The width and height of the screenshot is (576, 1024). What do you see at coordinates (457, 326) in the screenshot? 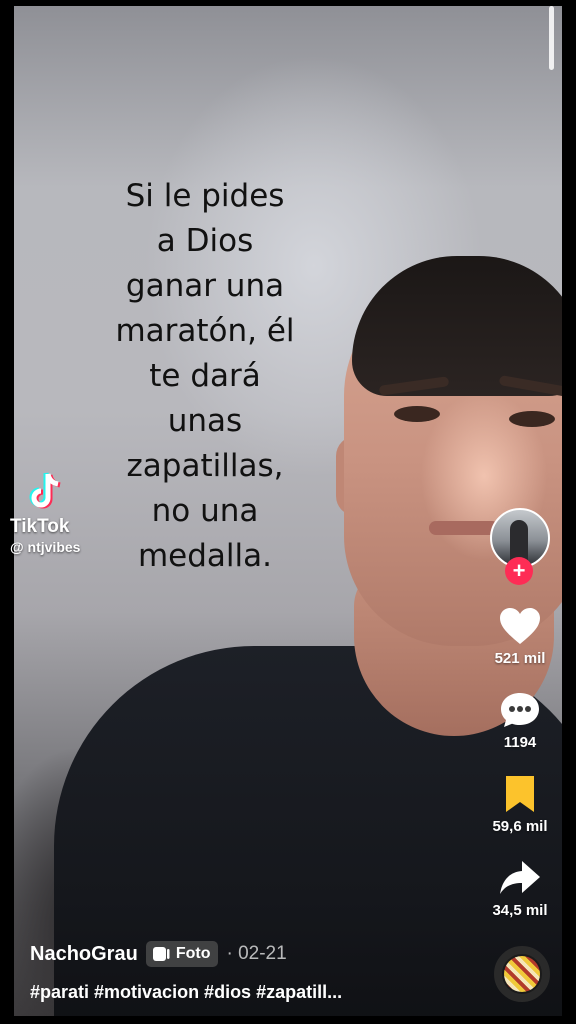
I see `person-hair` at bounding box center [457, 326].